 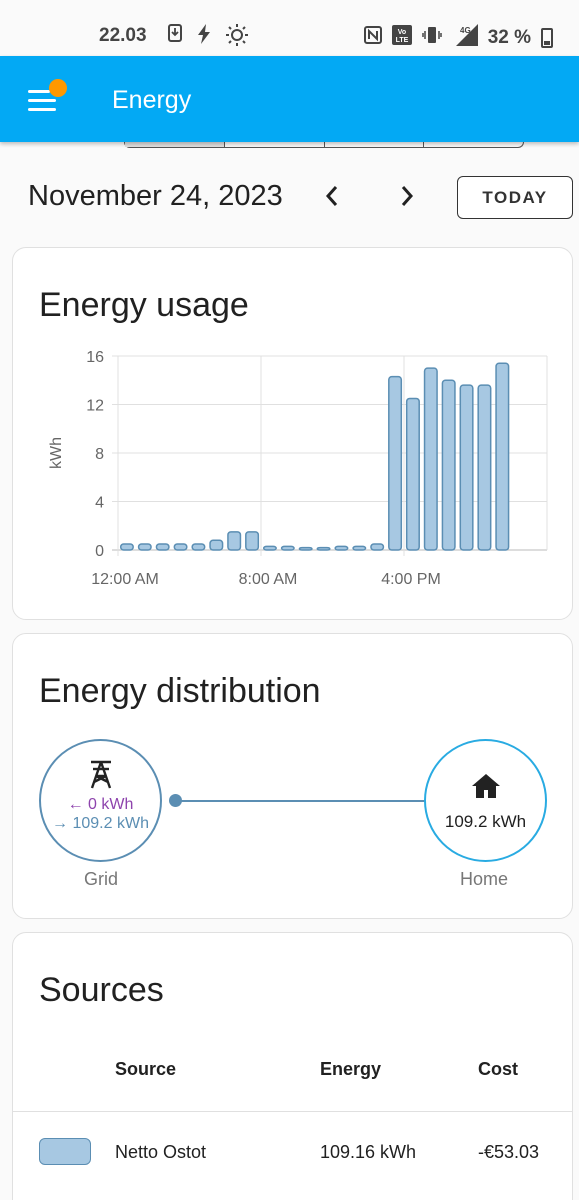 What do you see at coordinates (145, 1069) in the screenshot?
I see `source-column-header: Source` at bounding box center [145, 1069].